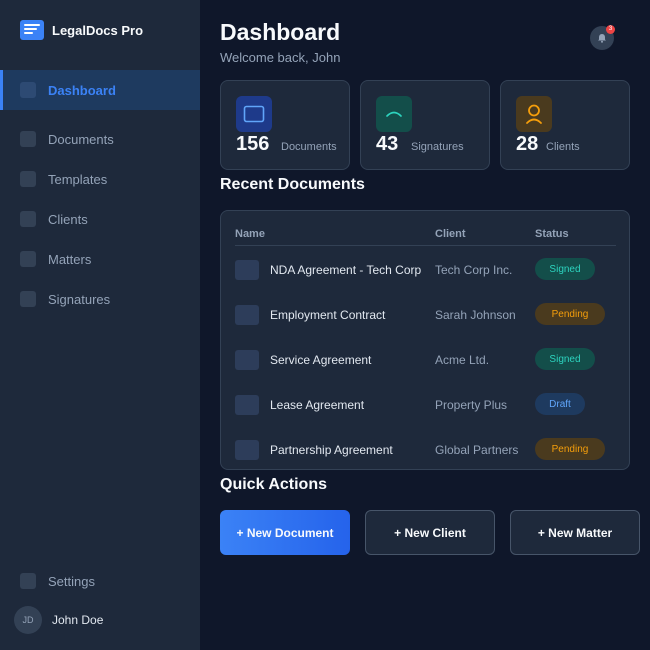 This screenshot has height=650, width=650. What do you see at coordinates (565, 125) in the screenshot?
I see `stat-card-clients: 28 Clients` at bounding box center [565, 125].